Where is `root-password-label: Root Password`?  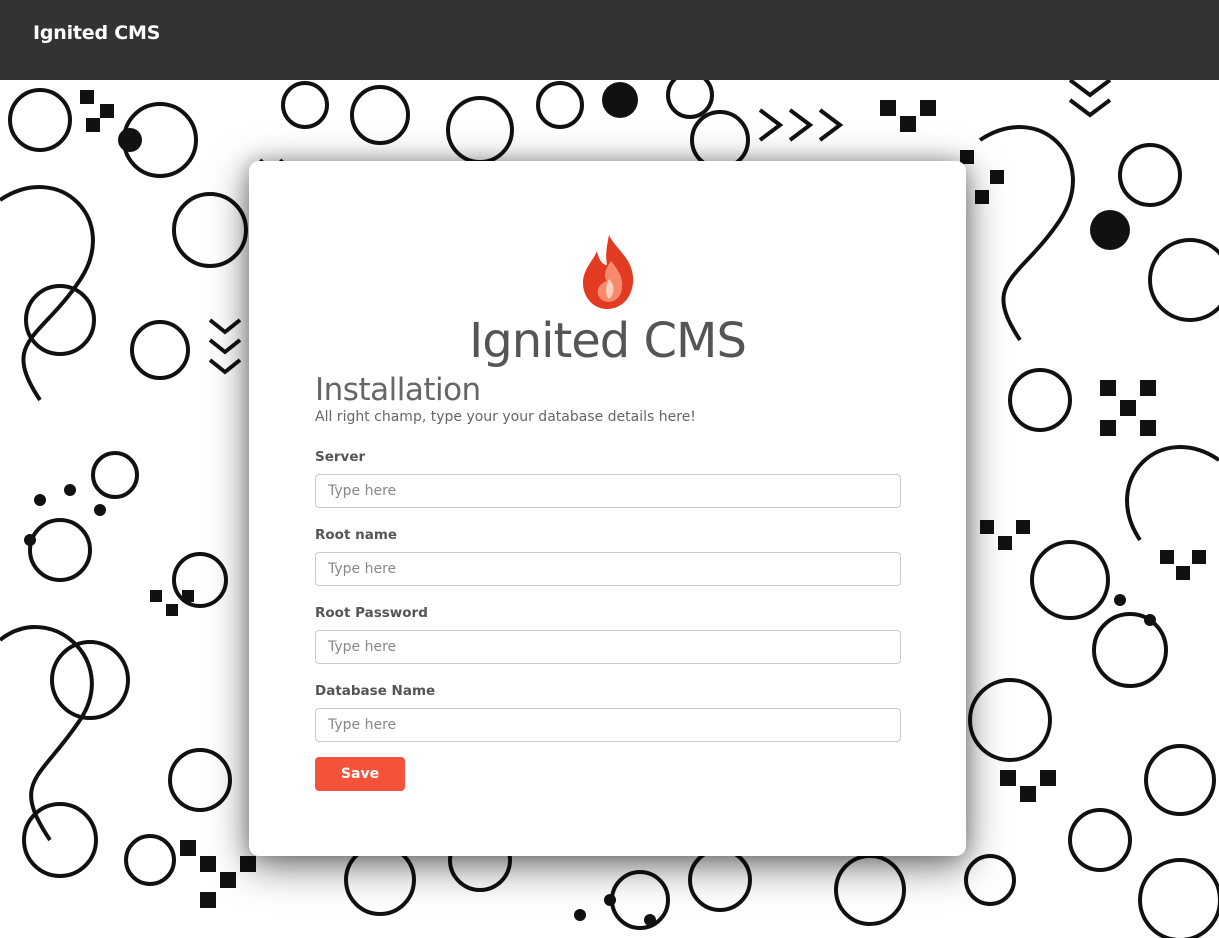
root-password-label: Root Password is located at coordinates (371, 613).